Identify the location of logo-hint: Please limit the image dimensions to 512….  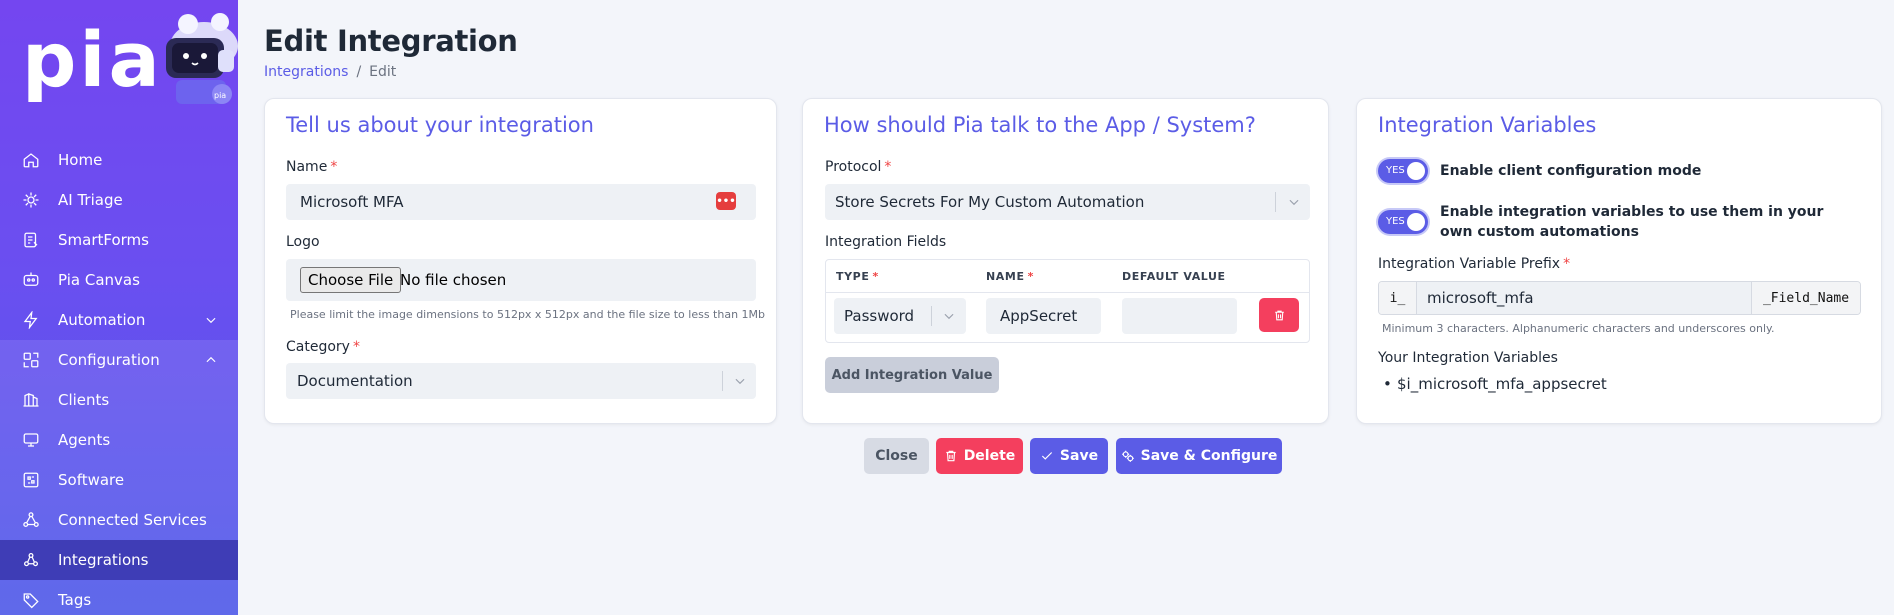
(528, 314).